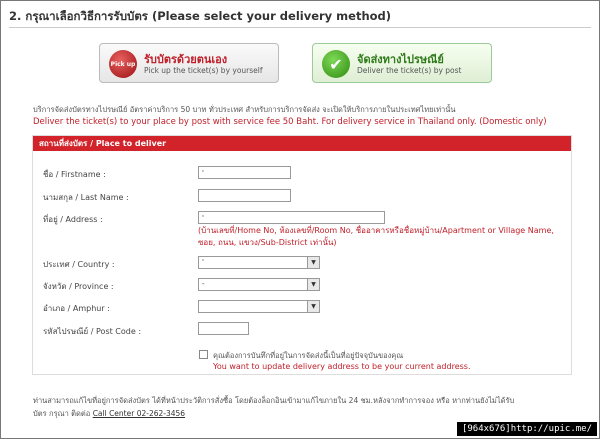 Image resolution: width=600 pixels, height=439 pixels. Describe the element at coordinates (300, 27) in the screenshot. I see `divider` at that location.